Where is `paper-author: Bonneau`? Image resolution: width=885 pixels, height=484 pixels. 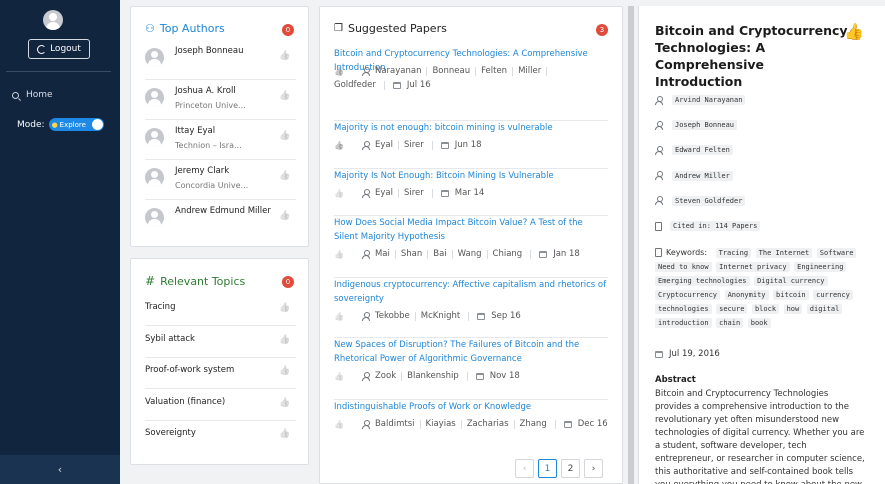
paper-author: Bonneau is located at coordinates (451, 71).